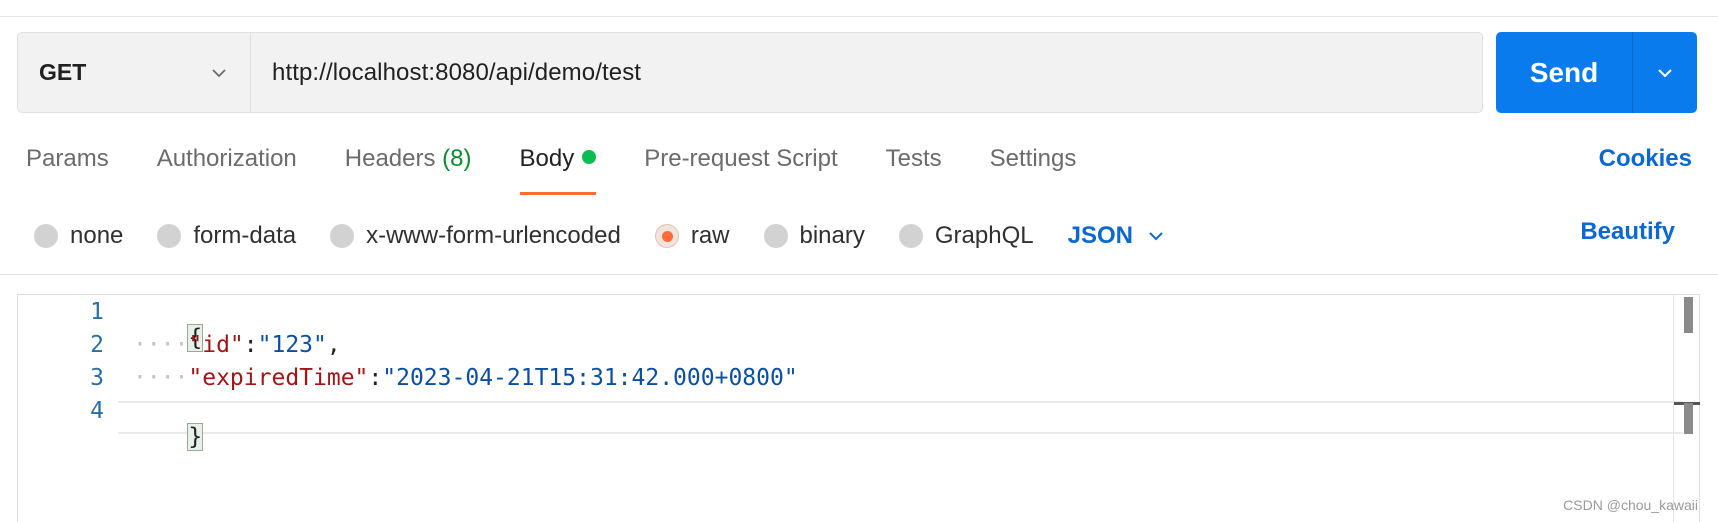 This screenshot has width=1718, height=522. I want to click on radio-binary: binary, so click(814, 236).